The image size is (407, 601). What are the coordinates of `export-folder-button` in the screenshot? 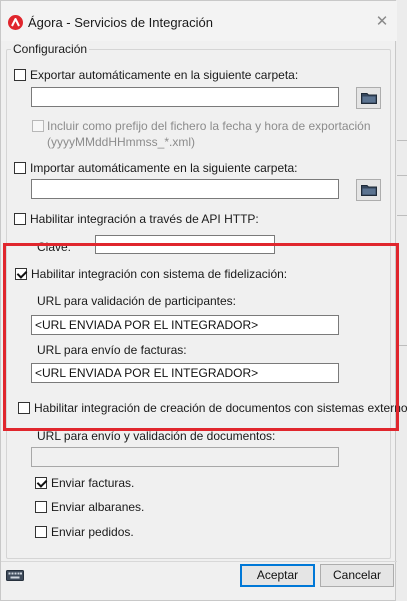 It's located at (368, 98).